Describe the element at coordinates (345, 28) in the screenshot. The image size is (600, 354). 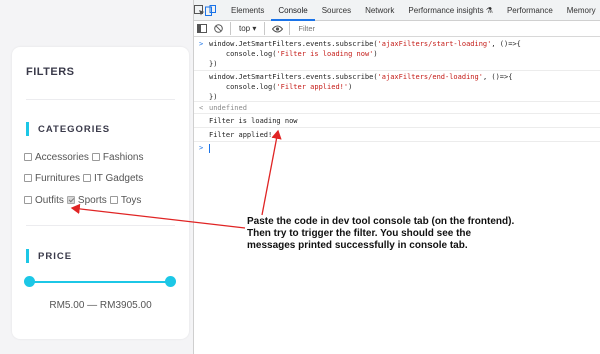
I see `console-filter-input` at that location.